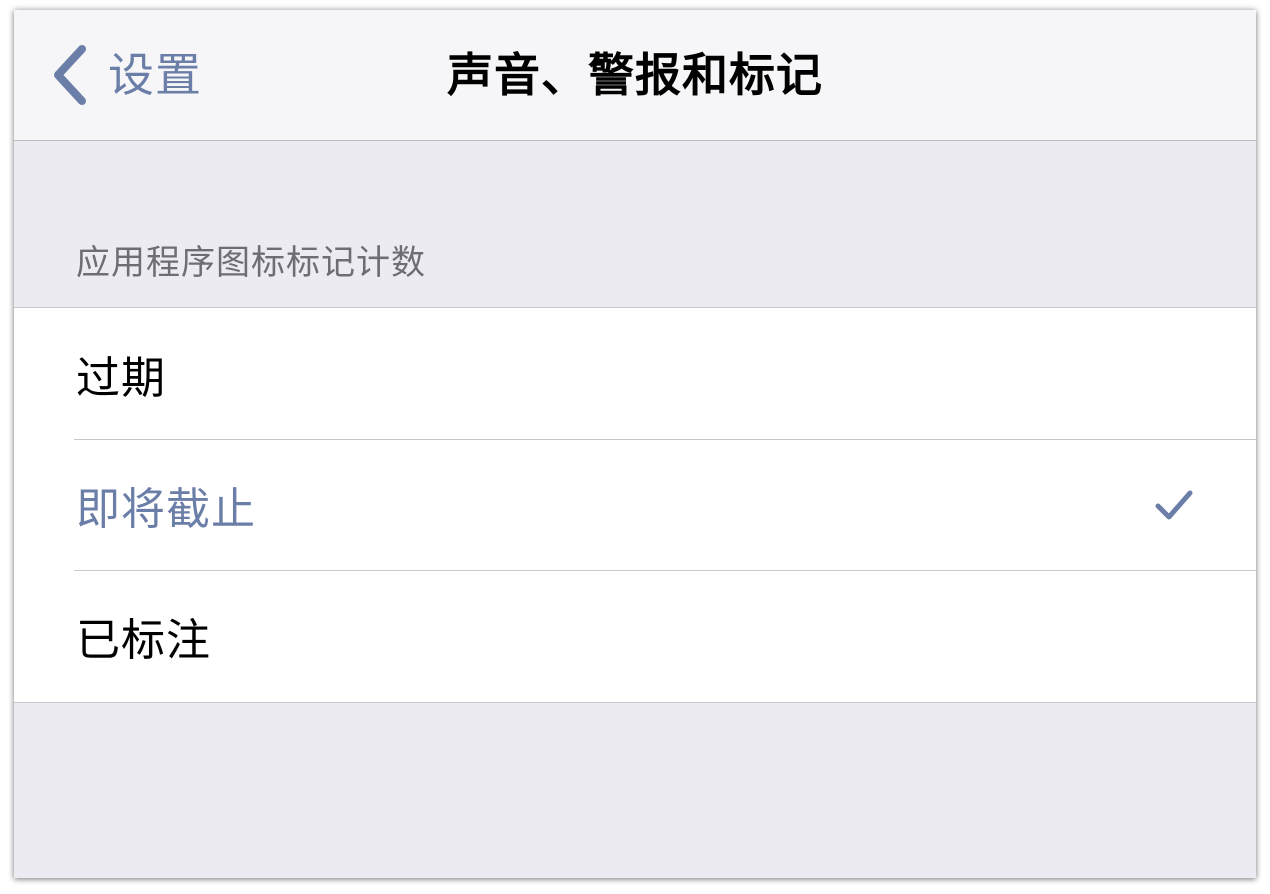 The image size is (1270, 894). What do you see at coordinates (635, 373) in the screenshot?
I see `option-row-overdue: 过期` at bounding box center [635, 373].